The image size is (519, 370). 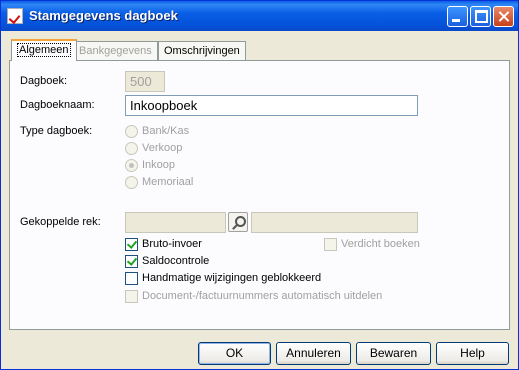 I want to click on maximize-button, so click(x=480, y=16).